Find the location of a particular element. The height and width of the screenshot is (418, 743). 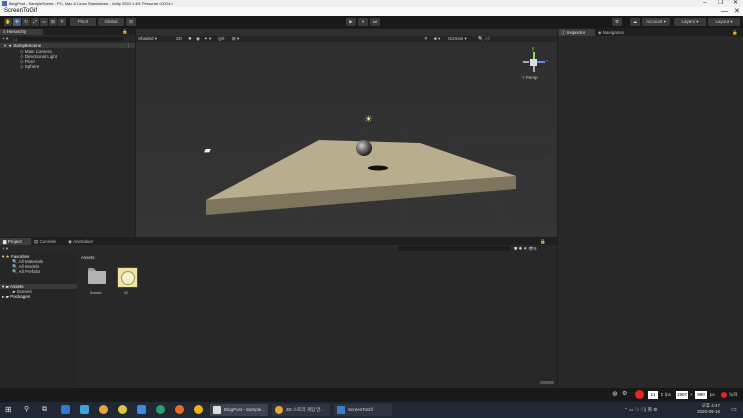

cloud-icon: ☁ is located at coordinates (635, 22).